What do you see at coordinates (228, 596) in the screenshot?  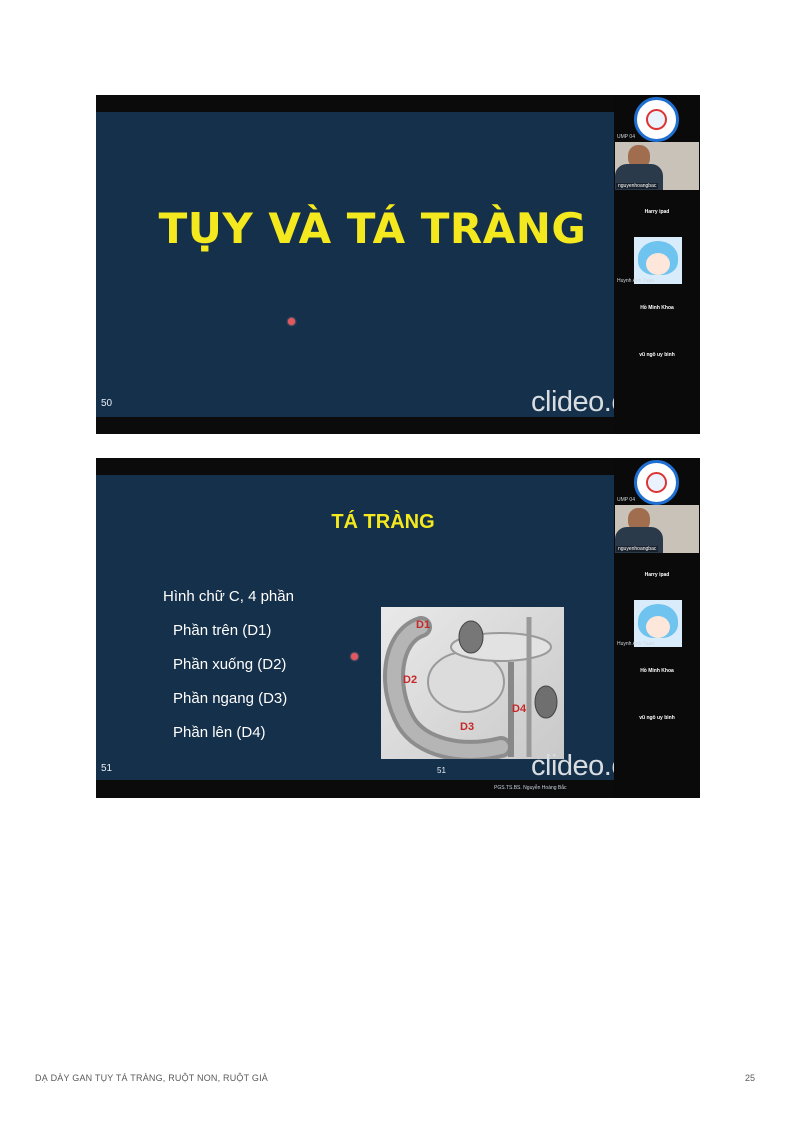 I see `intro-text: Hình chữ C, 4 phần` at bounding box center [228, 596].